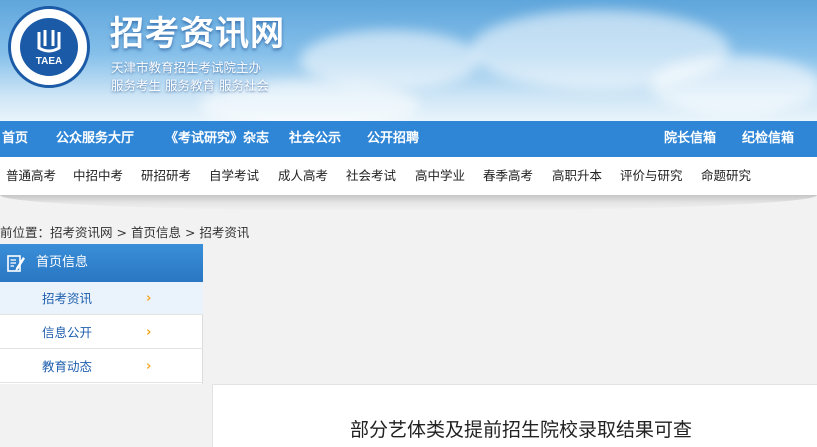  Describe the element at coordinates (768, 139) in the screenshot. I see `main-nav-discipline-mailbox: 纪检信箱` at that location.